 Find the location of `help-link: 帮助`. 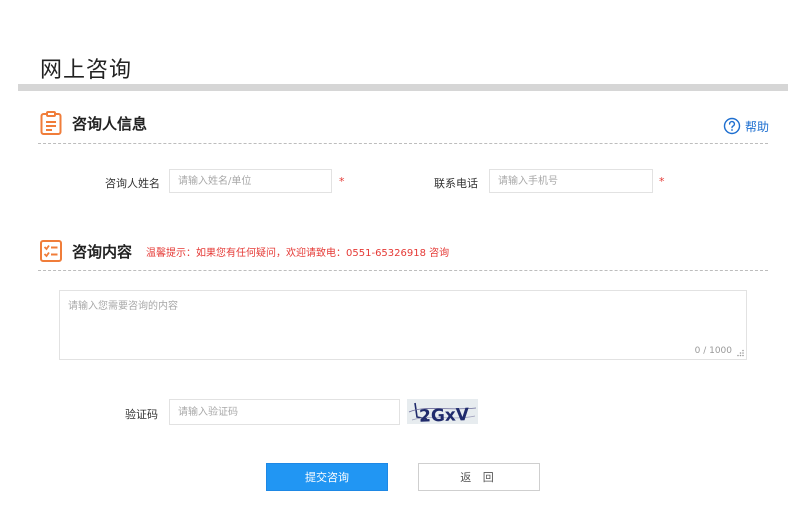

help-link: 帮助 is located at coordinates (746, 126).